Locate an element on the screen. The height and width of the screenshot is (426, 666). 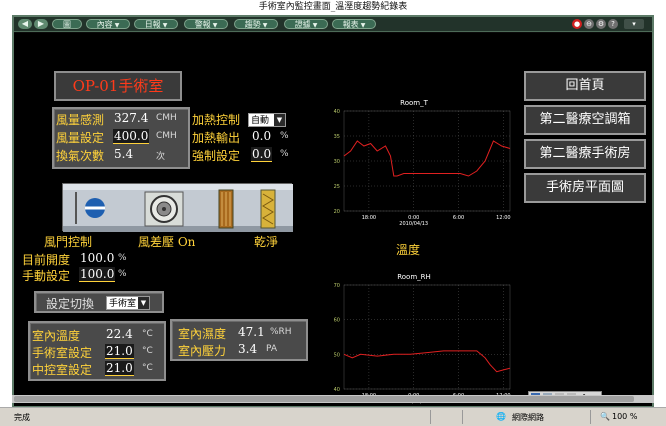
status-text: 完成 is located at coordinates (22, 417).